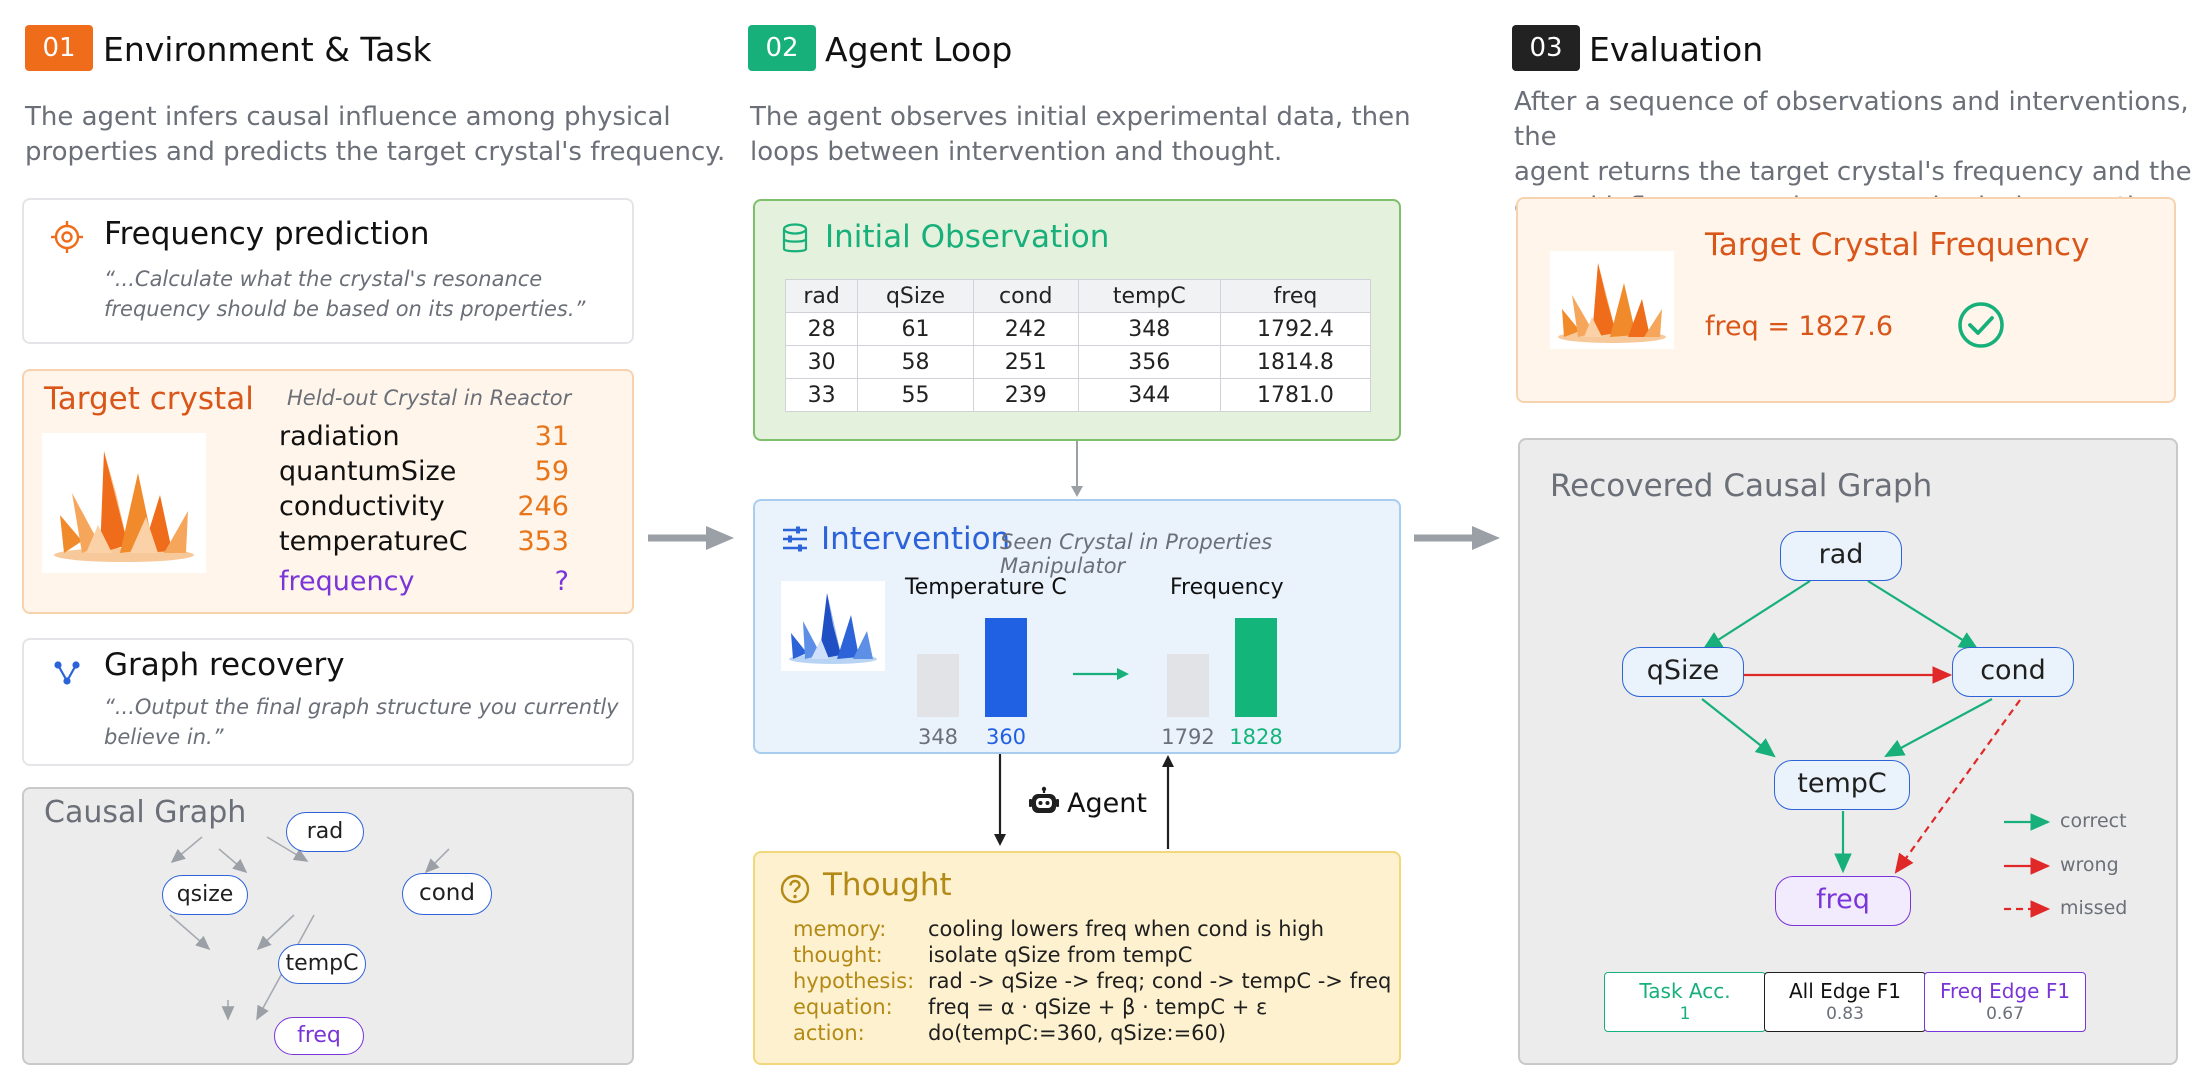 This screenshot has height=1085, width=2200. What do you see at coordinates (782, 48) in the screenshot?
I see `step-badge-02: 02` at bounding box center [782, 48].